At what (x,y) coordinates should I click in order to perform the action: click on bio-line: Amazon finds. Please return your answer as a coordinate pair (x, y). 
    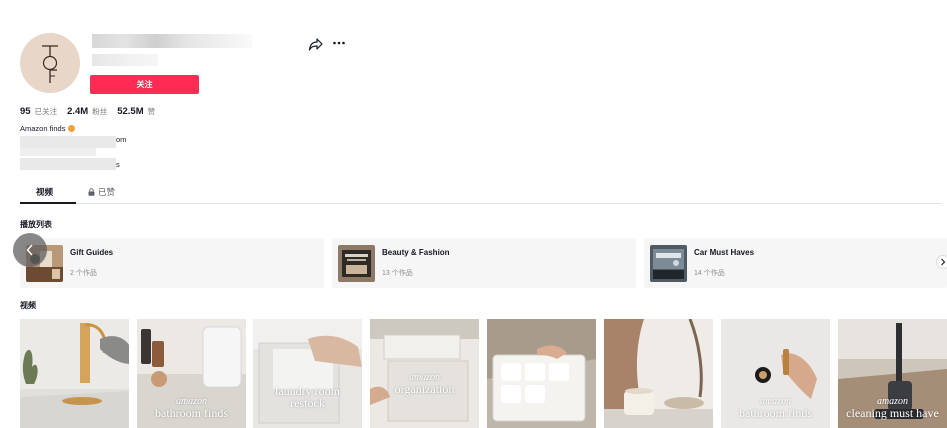
    Looking at the image, I should click on (48, 128).